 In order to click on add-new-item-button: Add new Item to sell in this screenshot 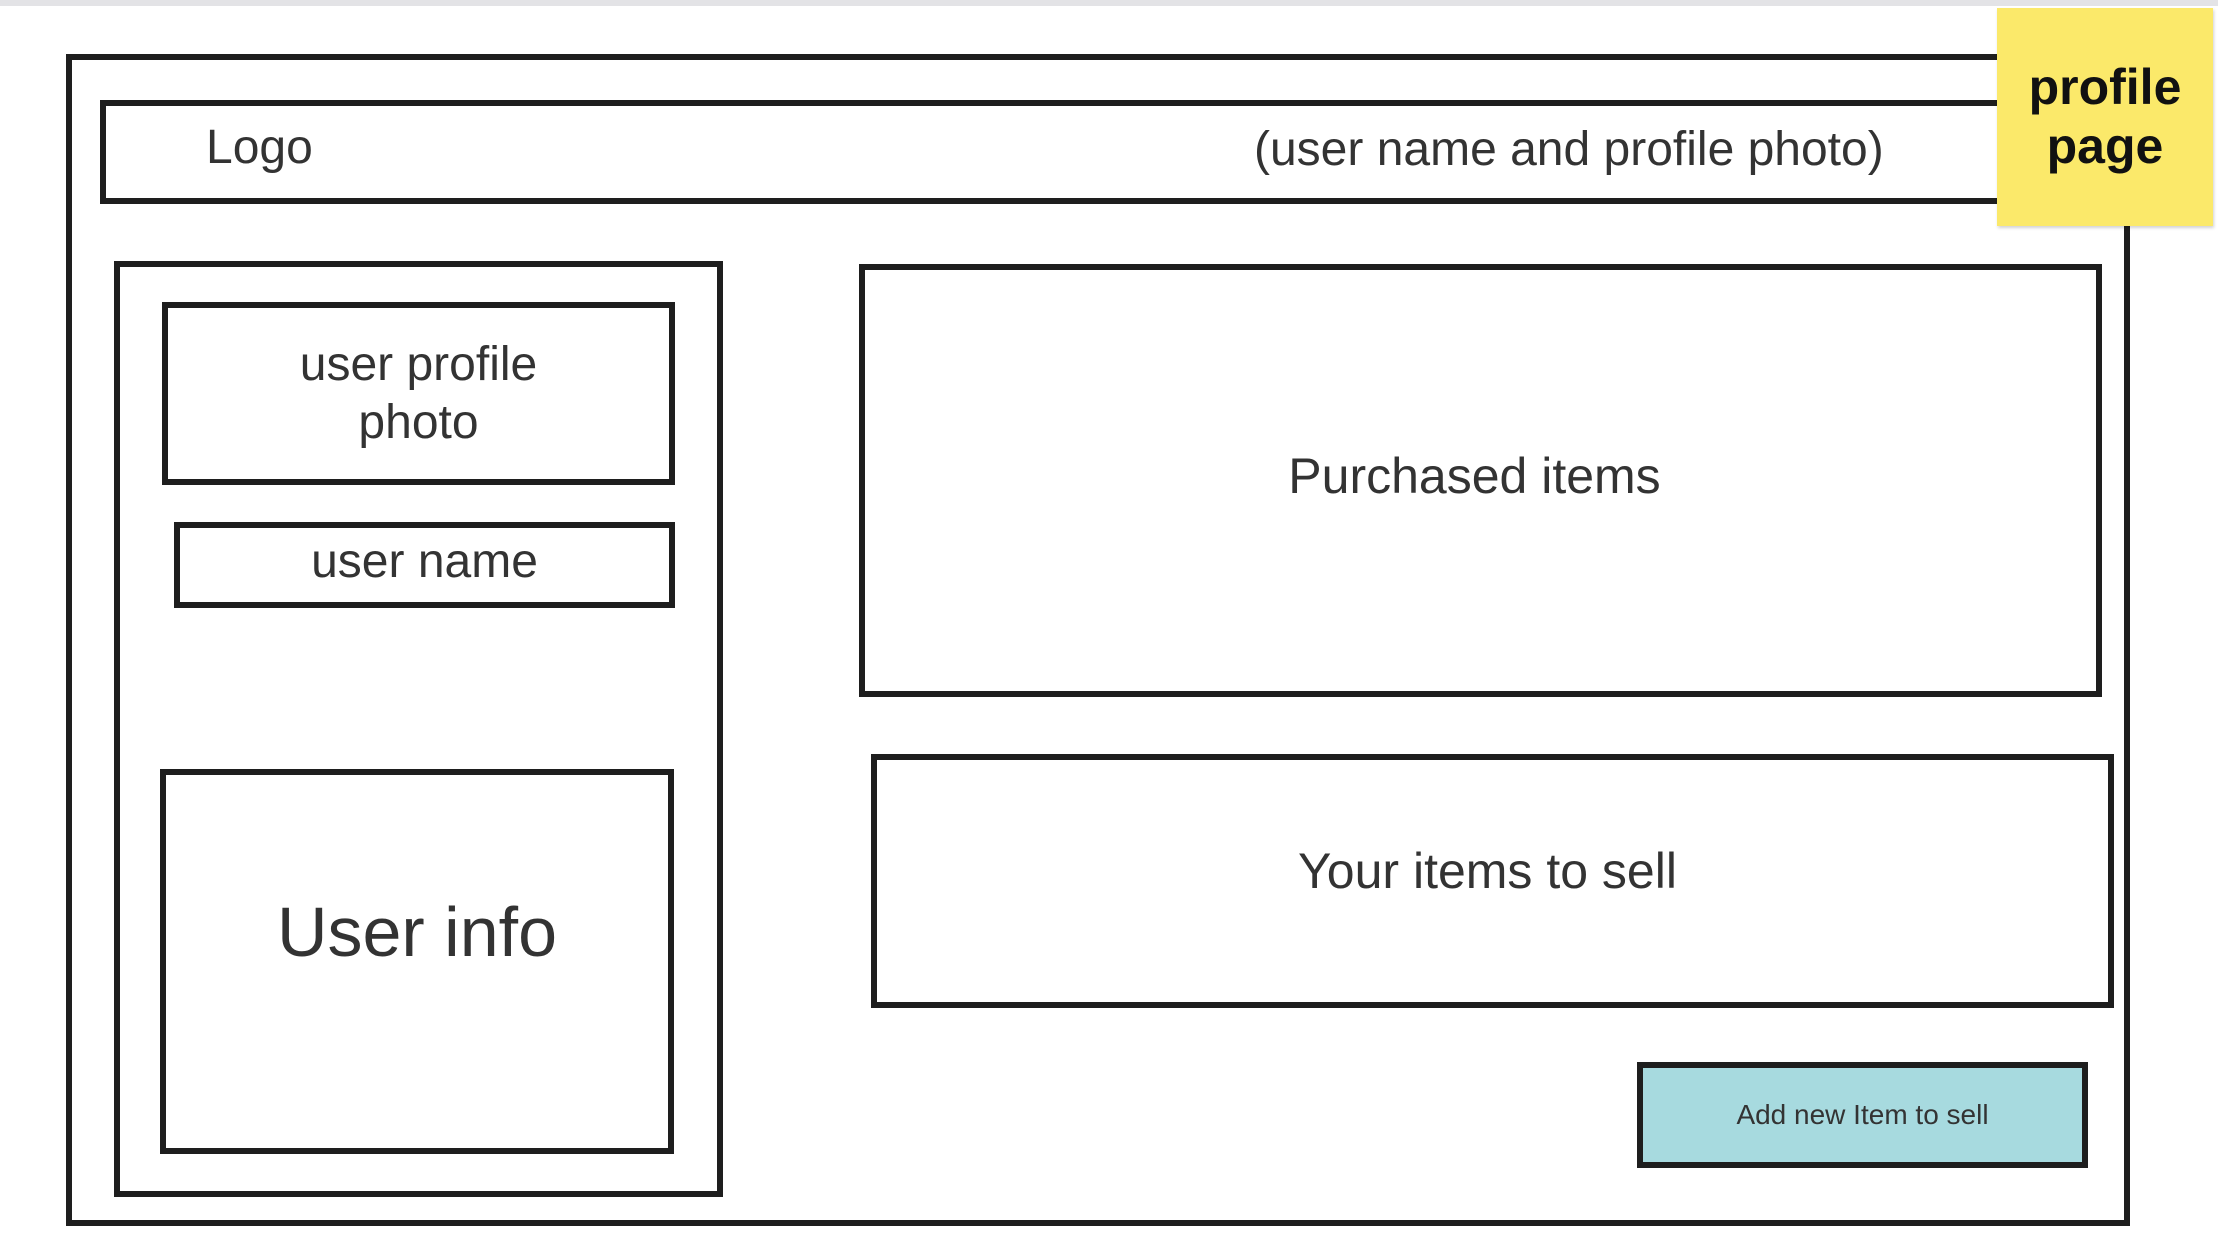, I will do `click(1862, 1115)`.